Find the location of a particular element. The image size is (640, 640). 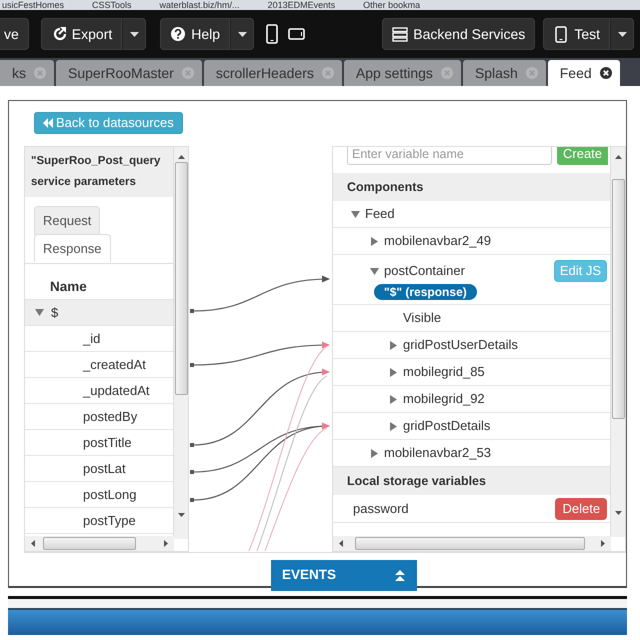

binding-badge: "$" (response) is located at coordinates (425, 292).